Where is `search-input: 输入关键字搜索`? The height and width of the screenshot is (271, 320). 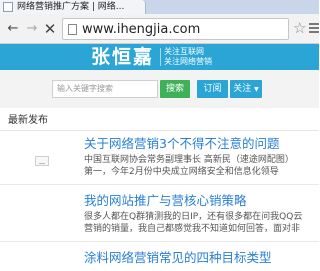
search-input: 输入关键字搜索 is located at coordinates (105, 89).